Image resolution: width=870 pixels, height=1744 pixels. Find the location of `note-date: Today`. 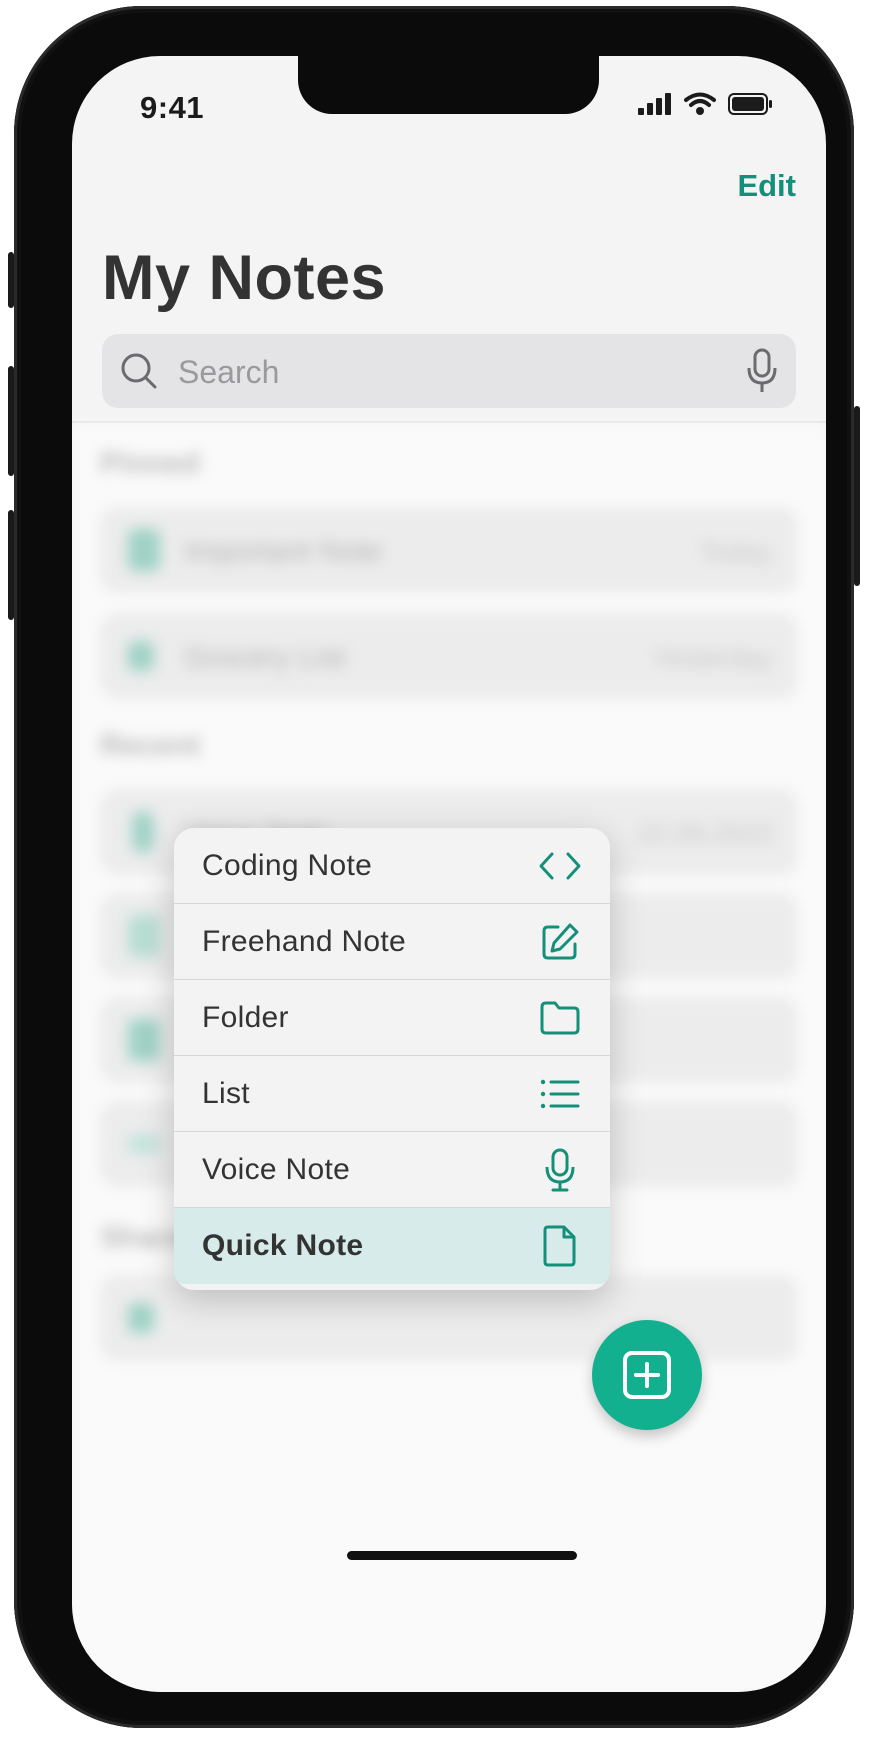

note-date: Today is located at coordinates (735, 552).